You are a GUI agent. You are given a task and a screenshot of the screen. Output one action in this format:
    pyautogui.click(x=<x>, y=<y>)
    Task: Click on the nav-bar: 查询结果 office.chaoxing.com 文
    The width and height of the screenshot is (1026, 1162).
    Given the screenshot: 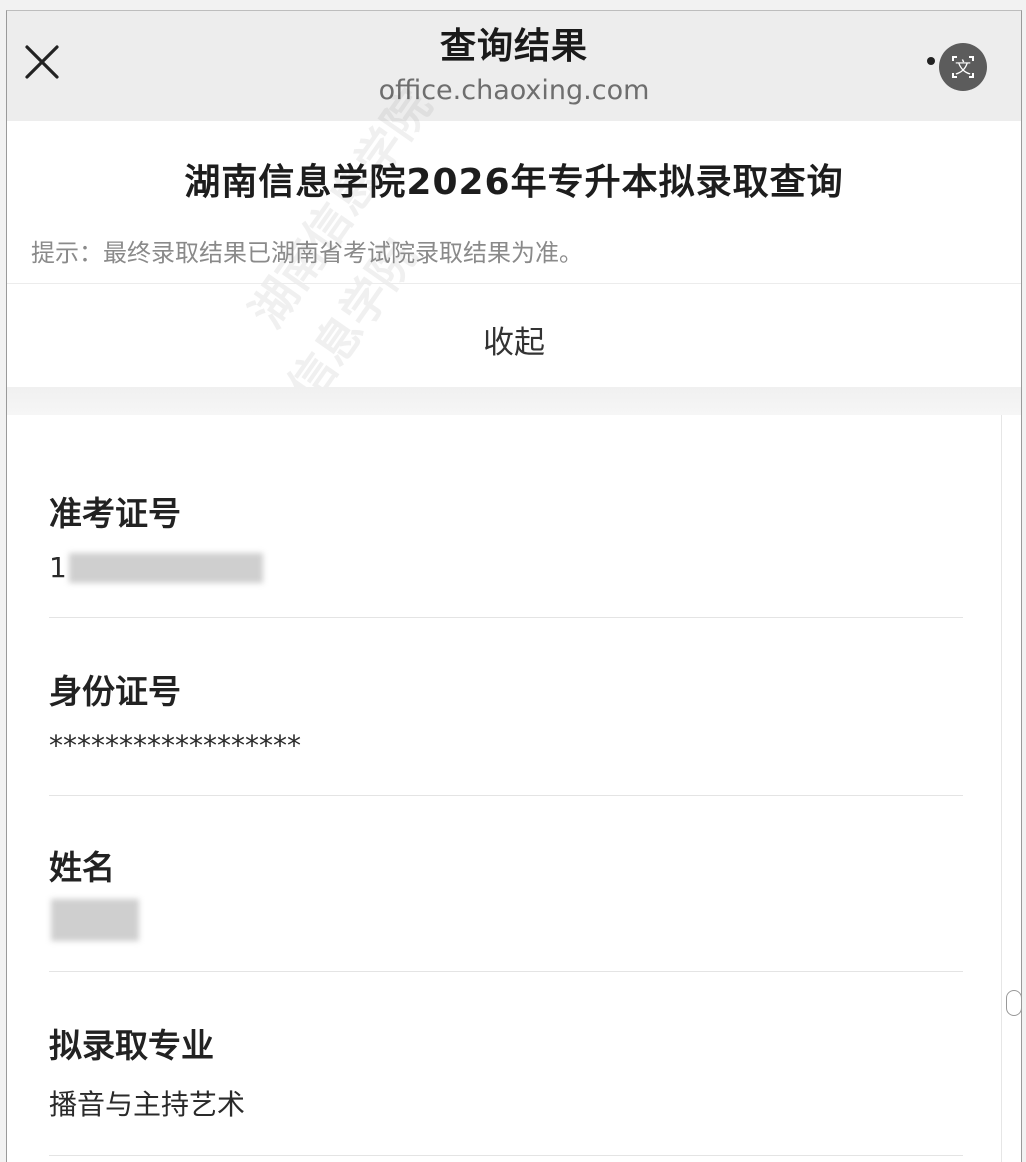 What is the action you would take?
    pyautogui.click(x=514, y=66)
    